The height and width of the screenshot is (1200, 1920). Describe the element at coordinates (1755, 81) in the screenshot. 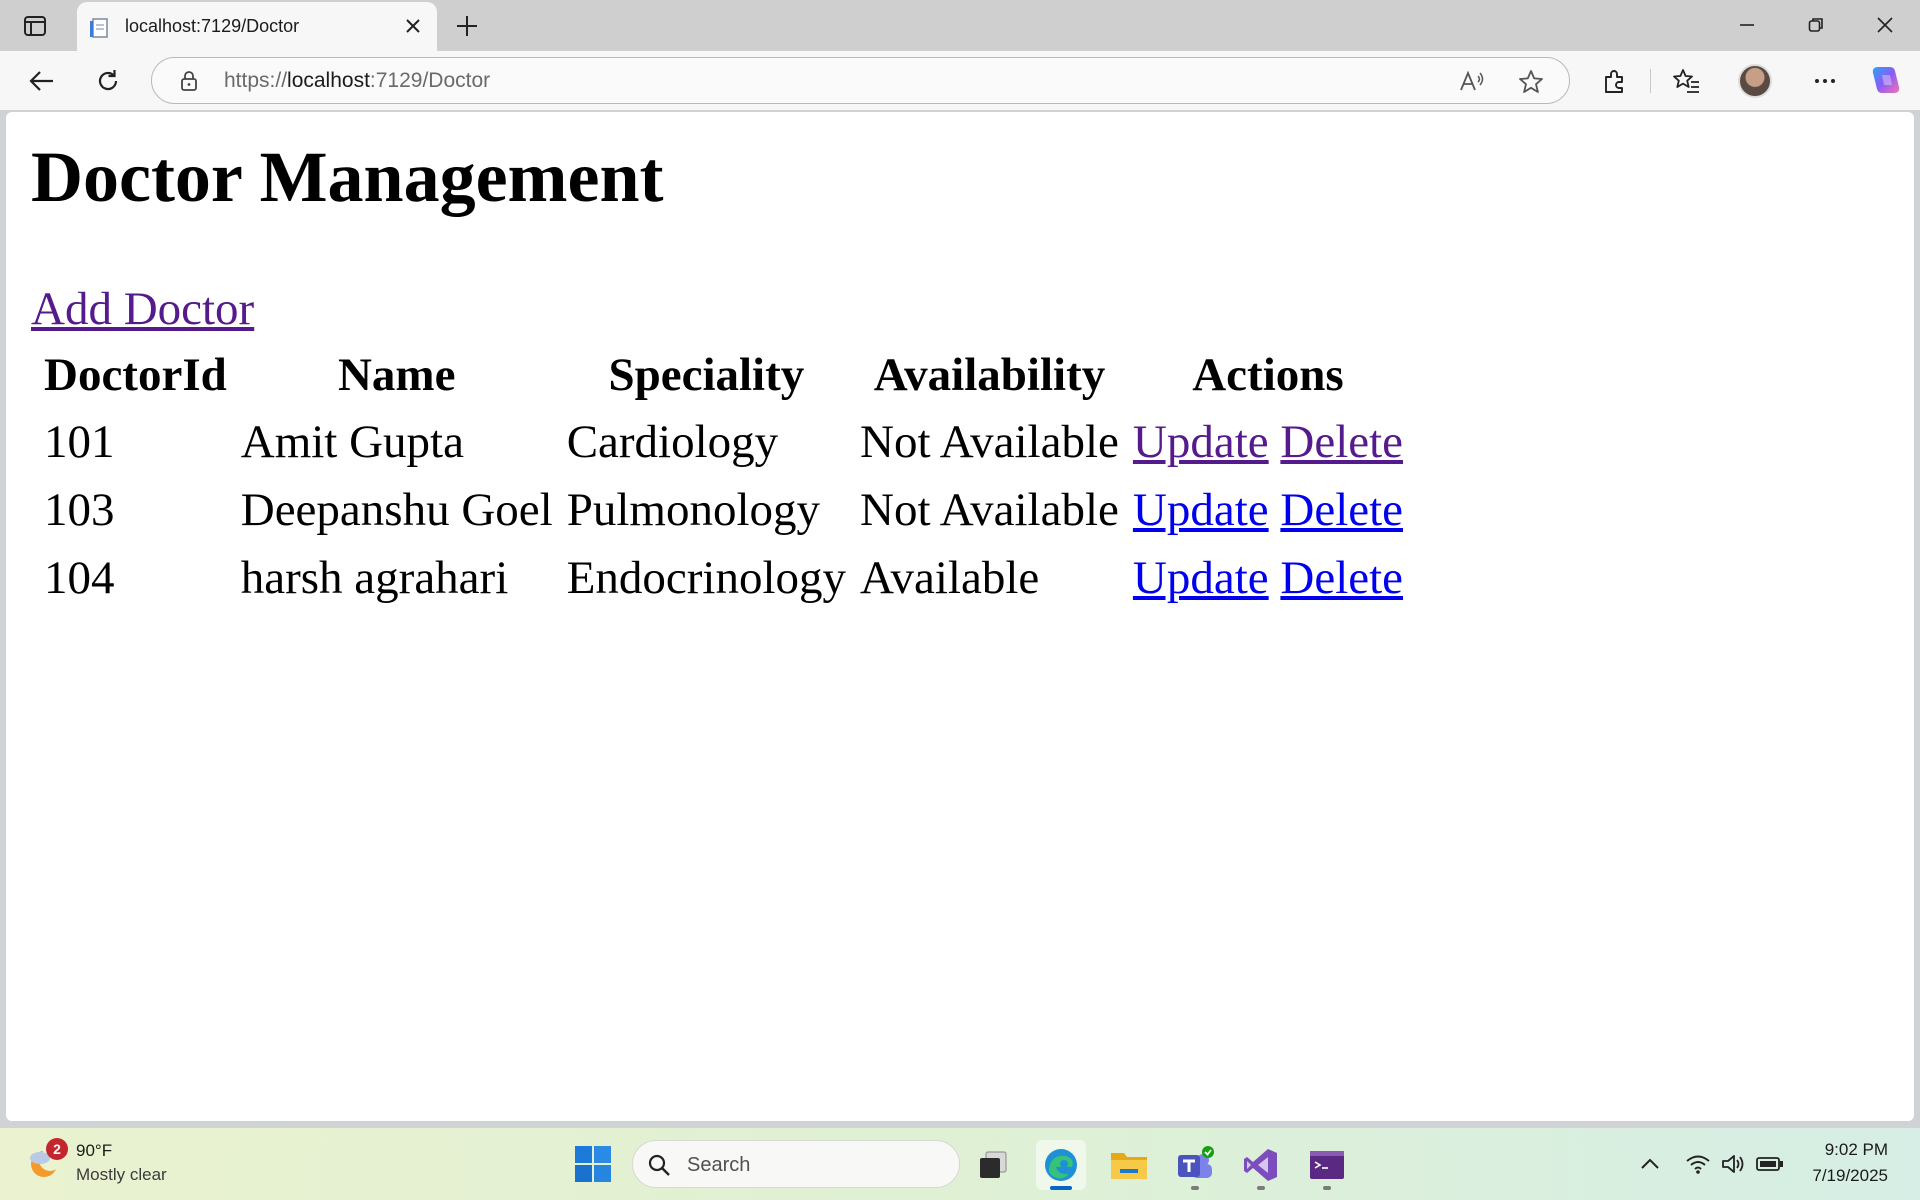

I see `profile-avatar` at that location.